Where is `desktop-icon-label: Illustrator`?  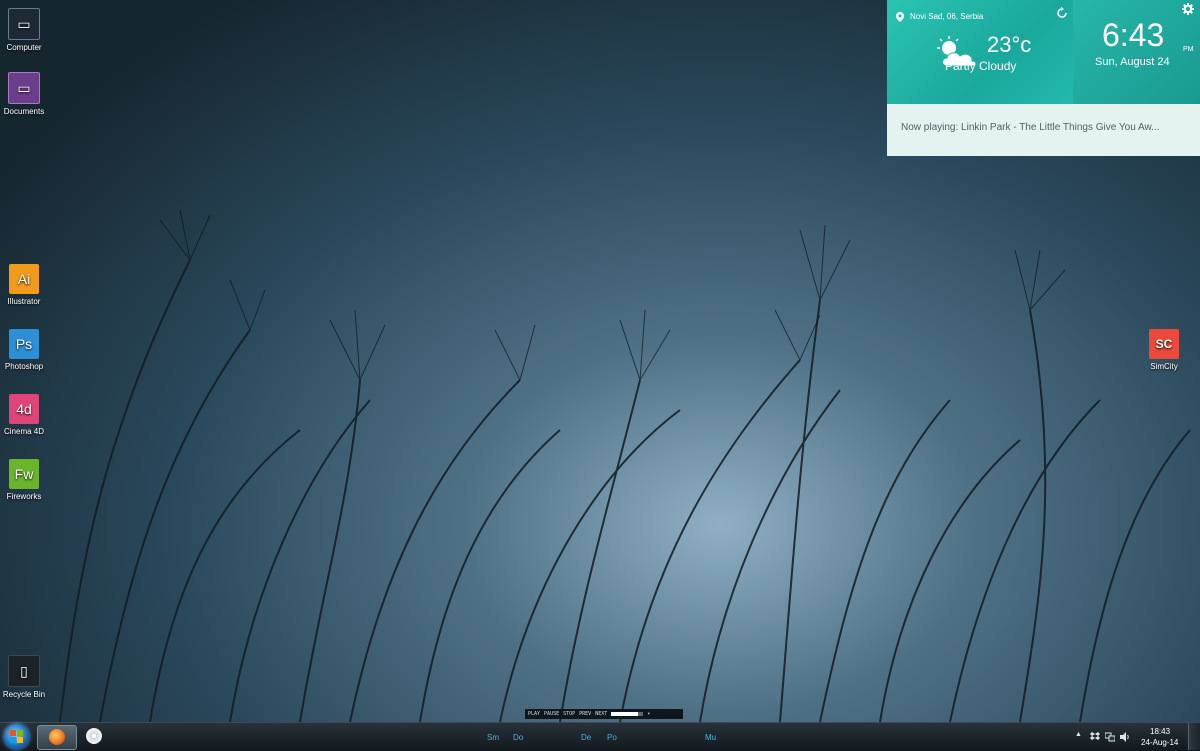
desktop-icon-label: Illustrator is located at coordinates (24, 301).